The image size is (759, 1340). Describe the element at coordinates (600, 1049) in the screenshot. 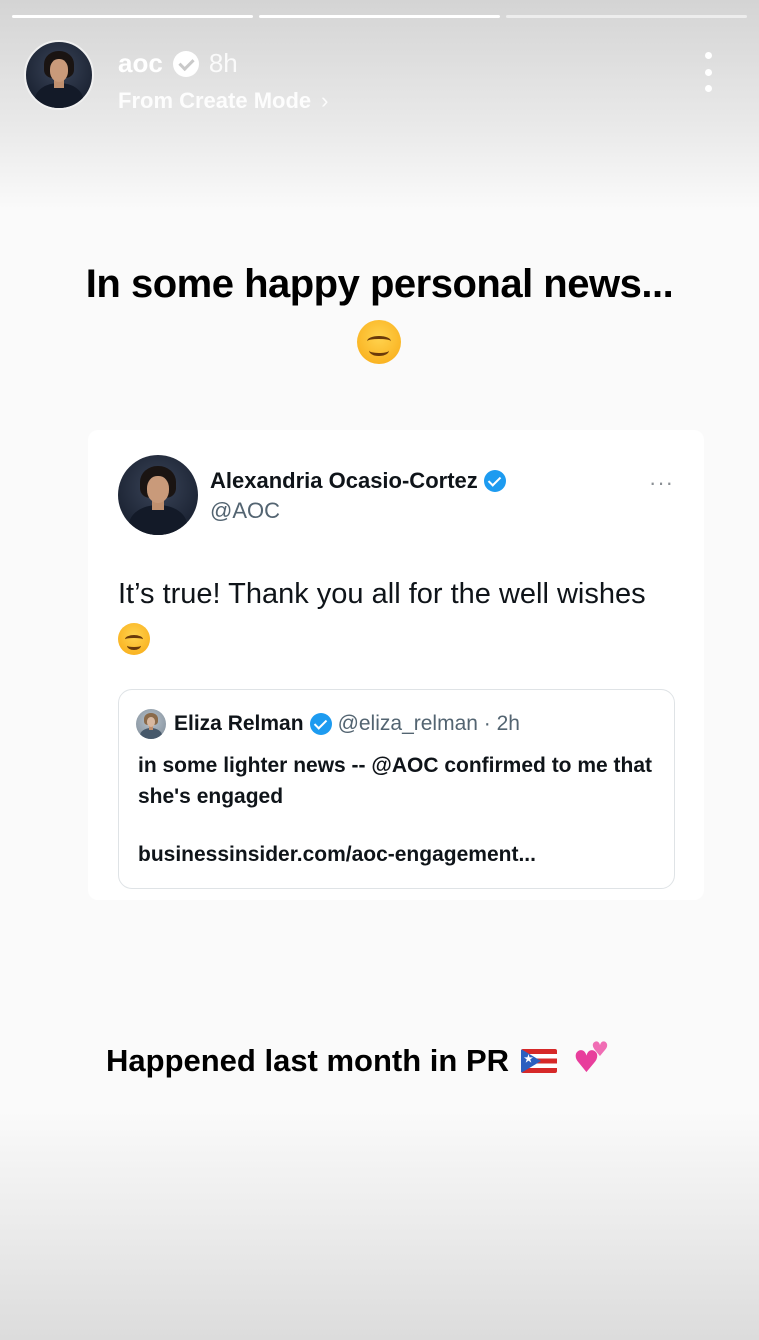

I see `heart-small: ♥` at that location.